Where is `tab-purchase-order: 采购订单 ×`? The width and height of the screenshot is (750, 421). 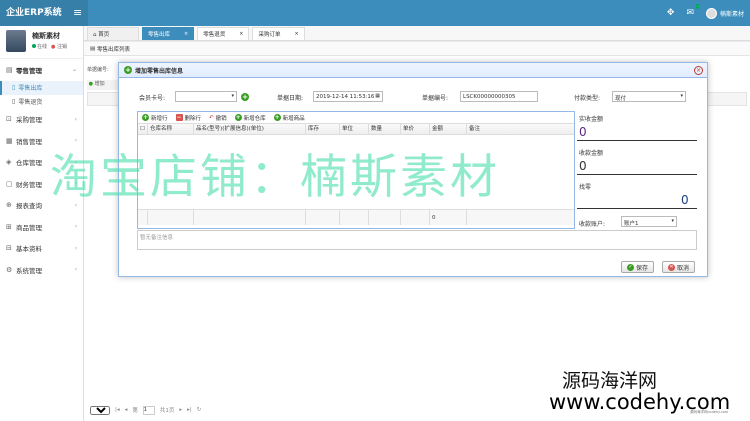
tab-purchase-order: 采购订单 × is located at coordinates (278, 33).